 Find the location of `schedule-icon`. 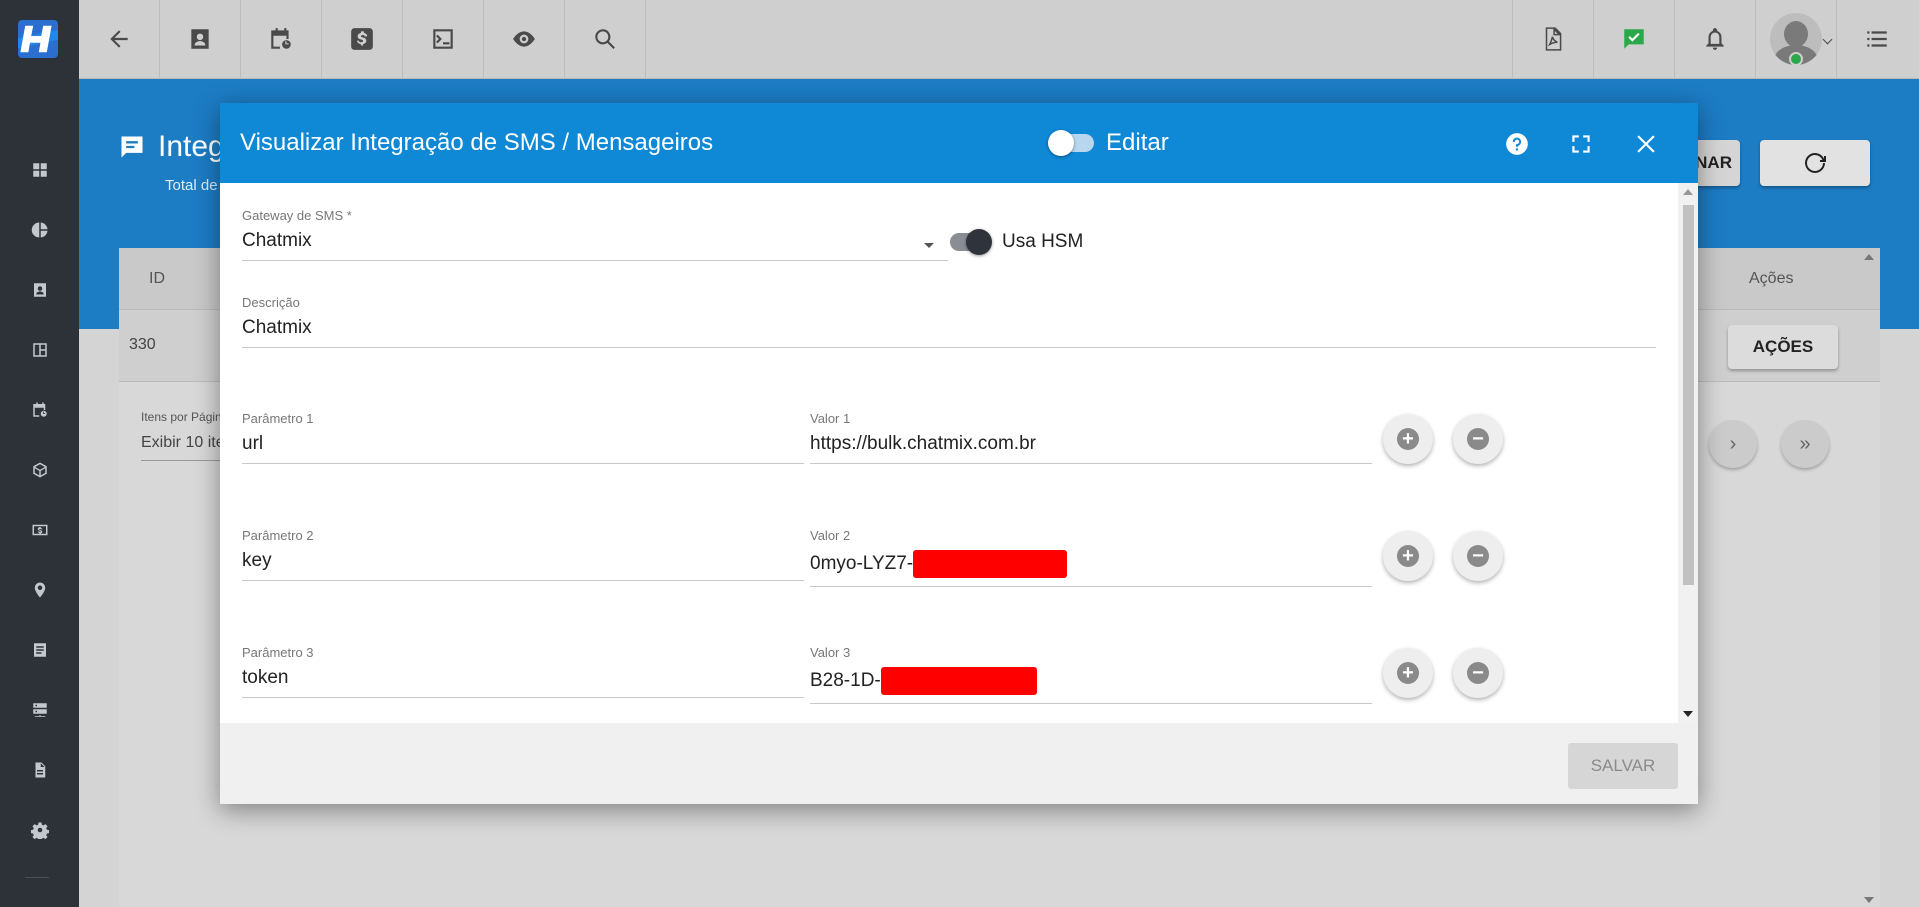

schedule-icon is located at coordinates (39, 410).